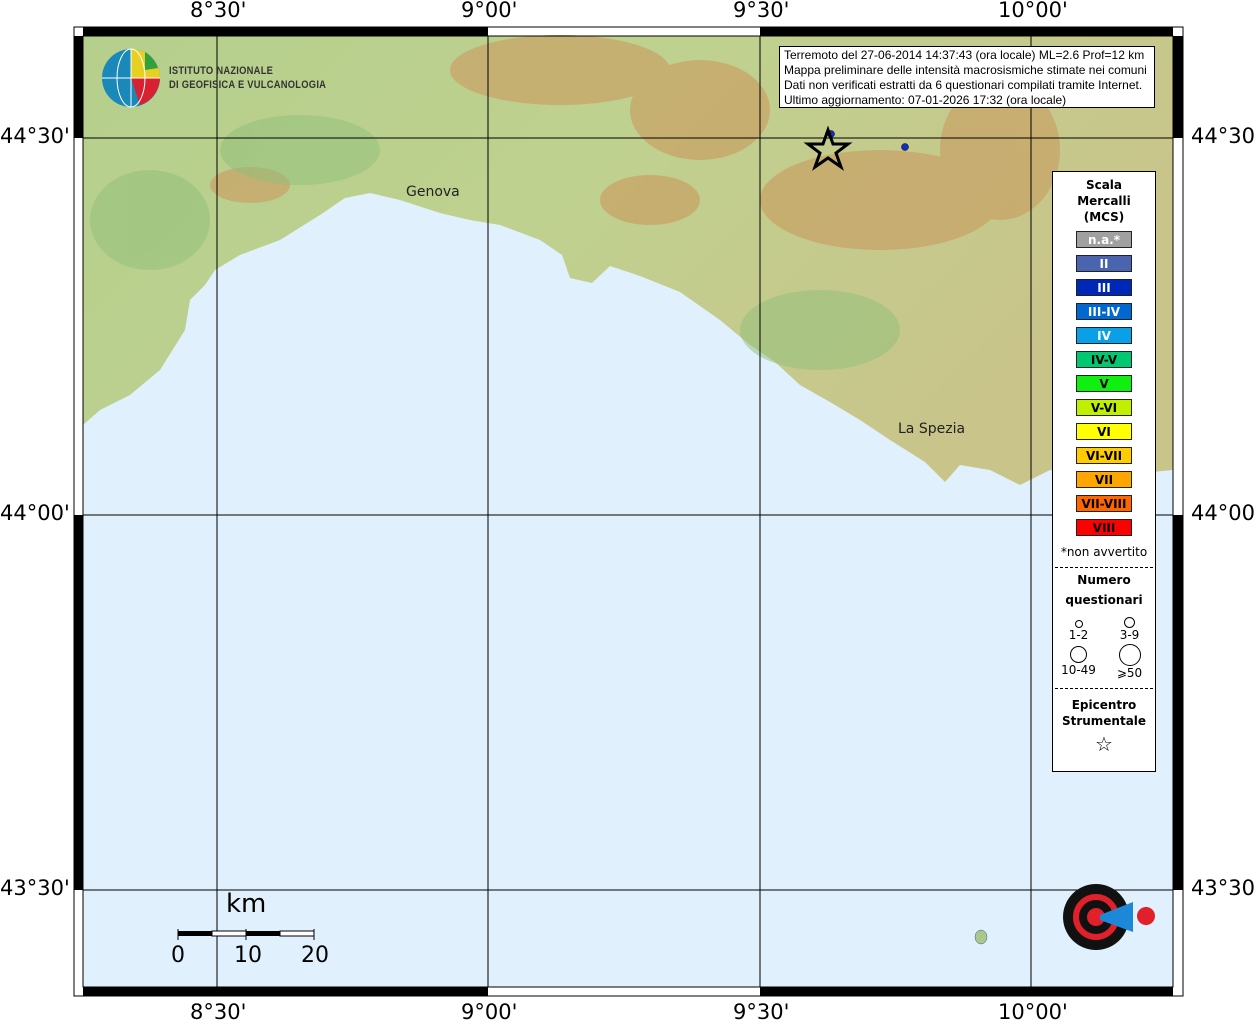  What do you see at coordinates (131, 78) in the screenshot?
I see `ingv-globe-logo` at bounding box center [131, 78].